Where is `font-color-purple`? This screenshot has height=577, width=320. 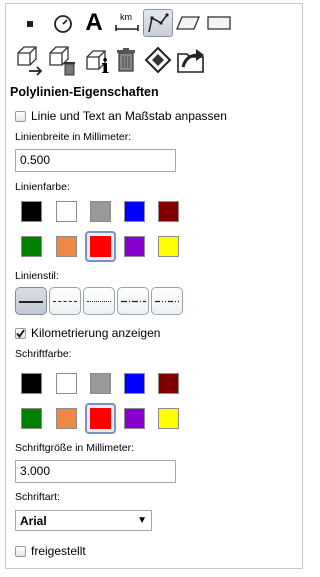
font-color-purple is located at coordinates (134, 418).